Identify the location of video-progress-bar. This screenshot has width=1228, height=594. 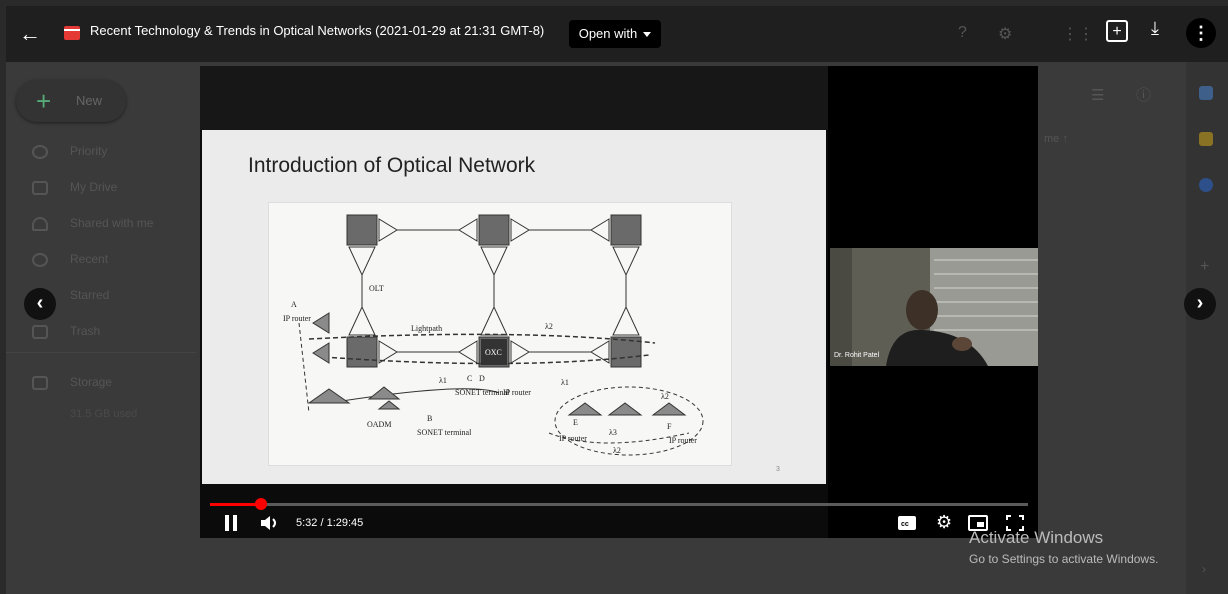
(619, 504).